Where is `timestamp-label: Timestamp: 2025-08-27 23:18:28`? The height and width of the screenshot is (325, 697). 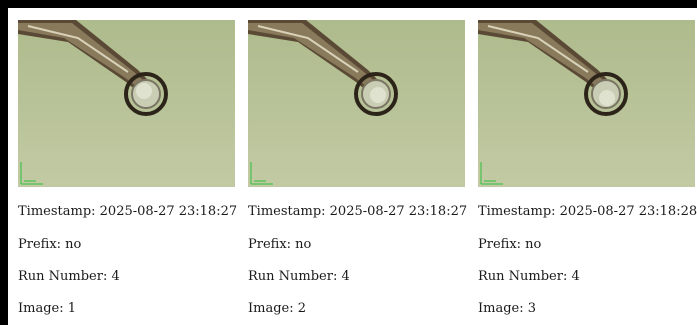
timestamp-label: Timestamp: 2025-08-27 23:18:28 is located at coordinates (587, 211).